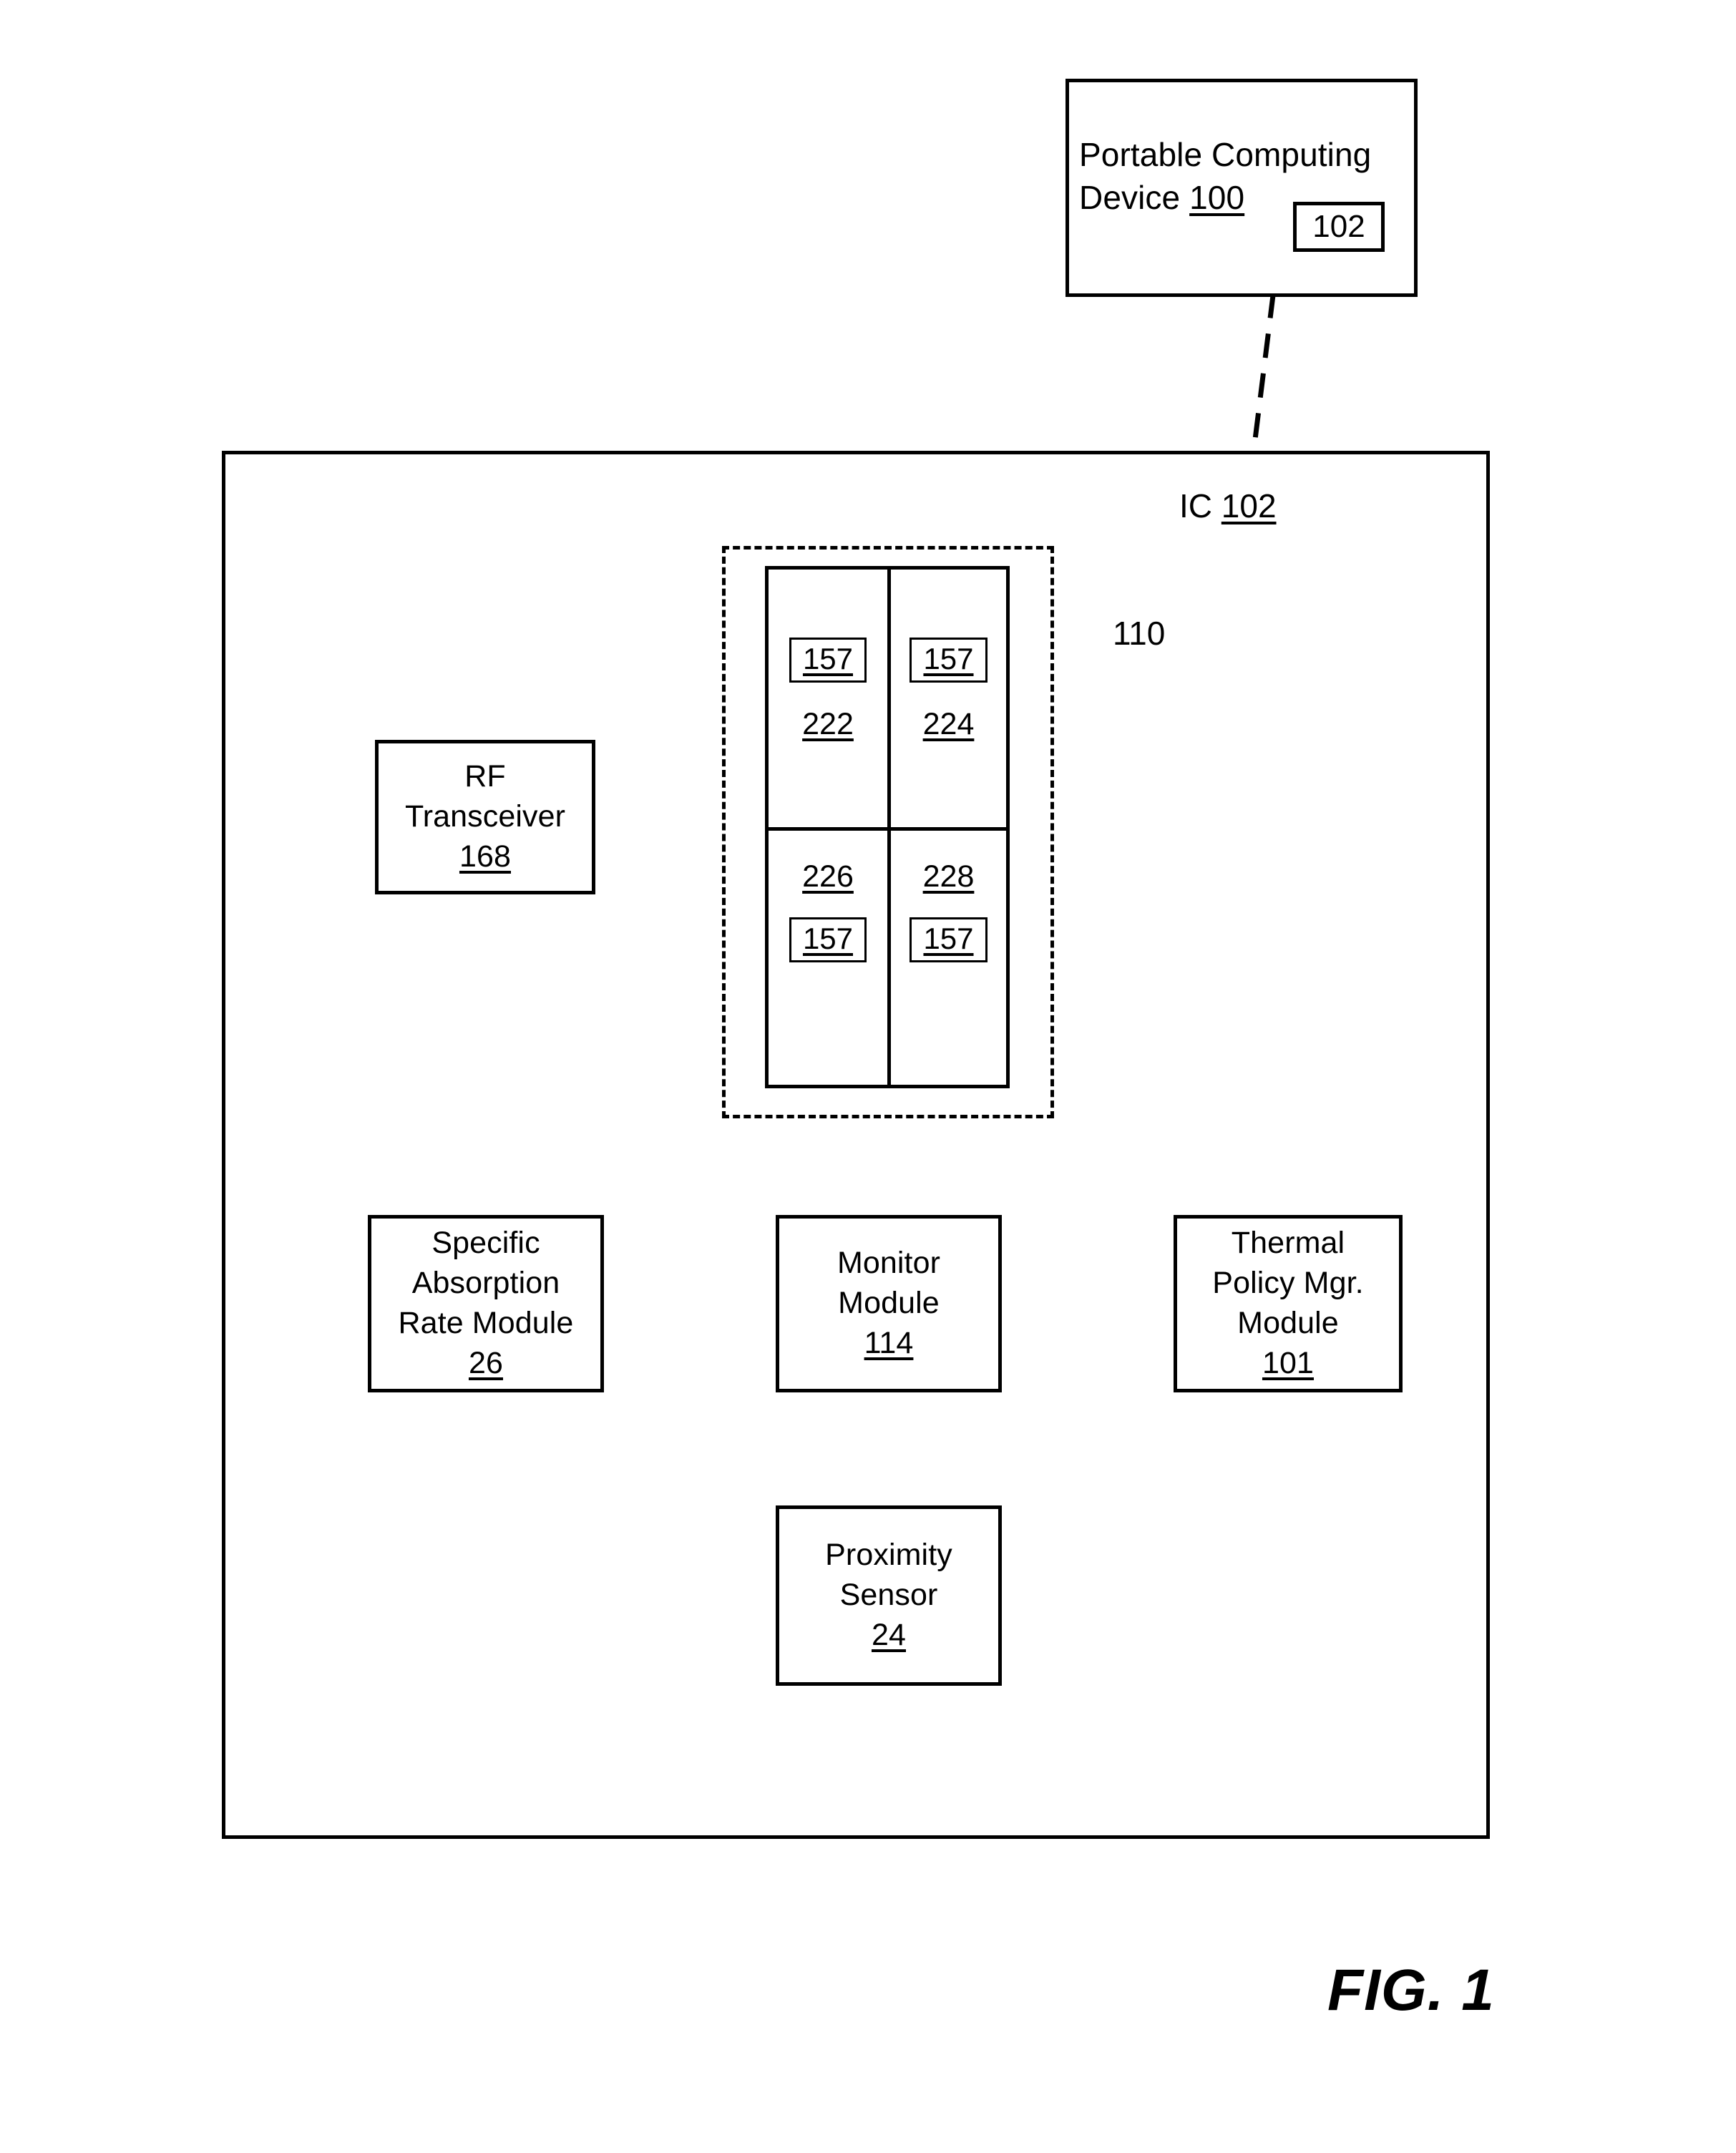  Describe the element at coordinates (1411, 1990) in the screenshot. I see `figure-label: FIG. 1` at that location.